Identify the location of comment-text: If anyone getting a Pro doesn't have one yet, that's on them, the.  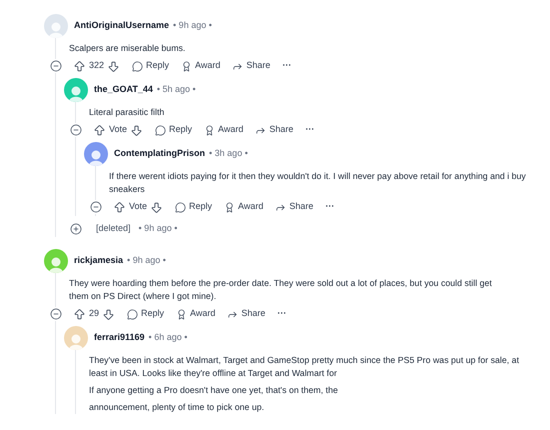
(214, 390).